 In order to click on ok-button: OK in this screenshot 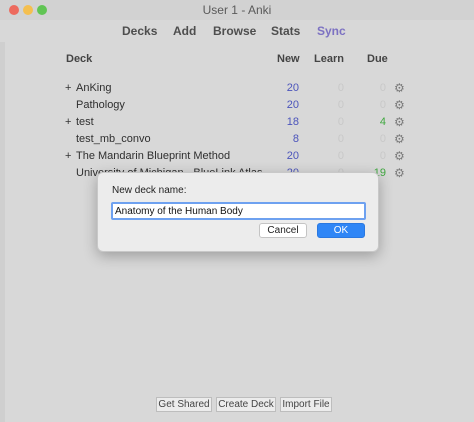, I will do `click(341, 230)`.